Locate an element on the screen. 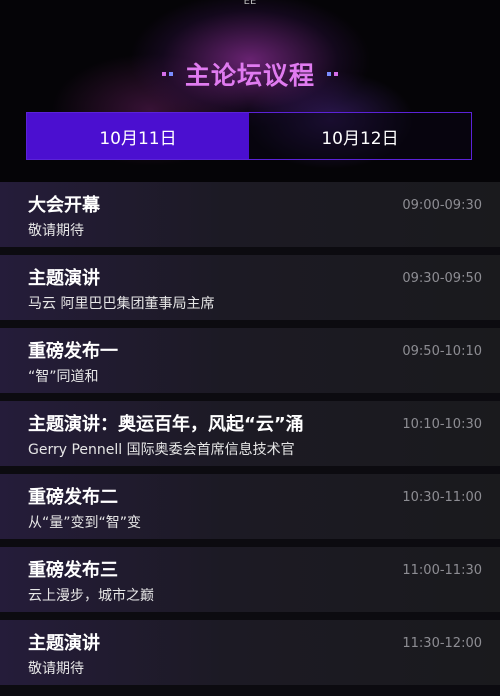 The height and width of the screenshot is (696, 500). agenda-item-subtitle: Gerry Pennell 国际奥委会首席信息技术官 is located at coordinates (161, 450).